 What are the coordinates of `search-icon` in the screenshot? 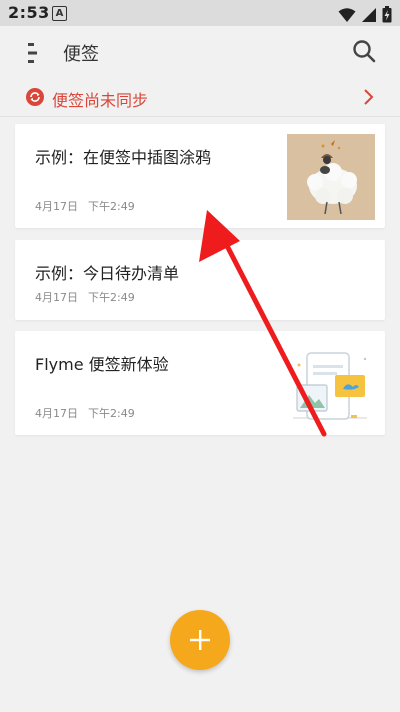 It's located at (364, 51).